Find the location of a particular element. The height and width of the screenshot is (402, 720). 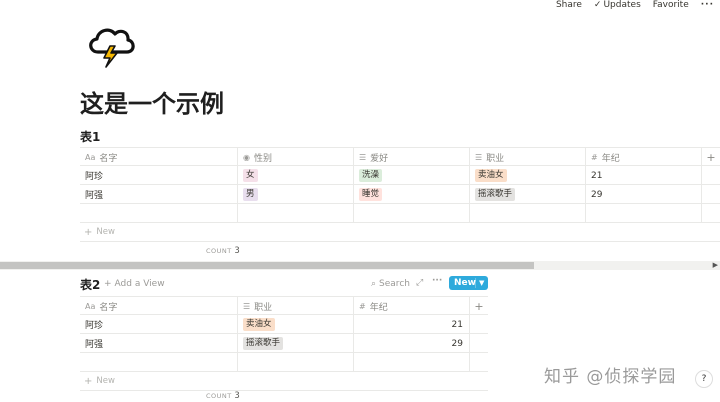

search-label: Search is located at coordinates (394, 284).